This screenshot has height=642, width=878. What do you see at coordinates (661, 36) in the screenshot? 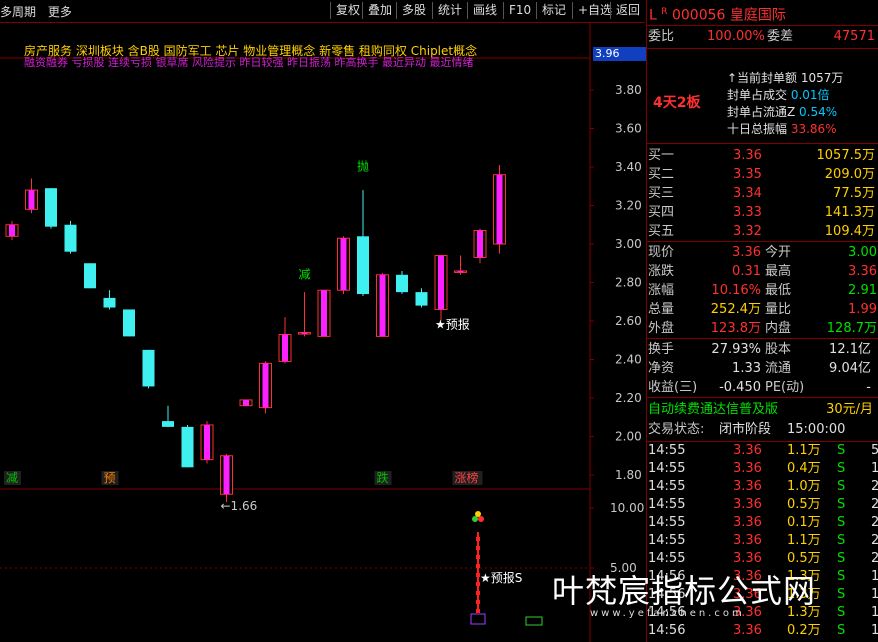
I see `weibi-label: 委比` at bounding box center [661, 36].